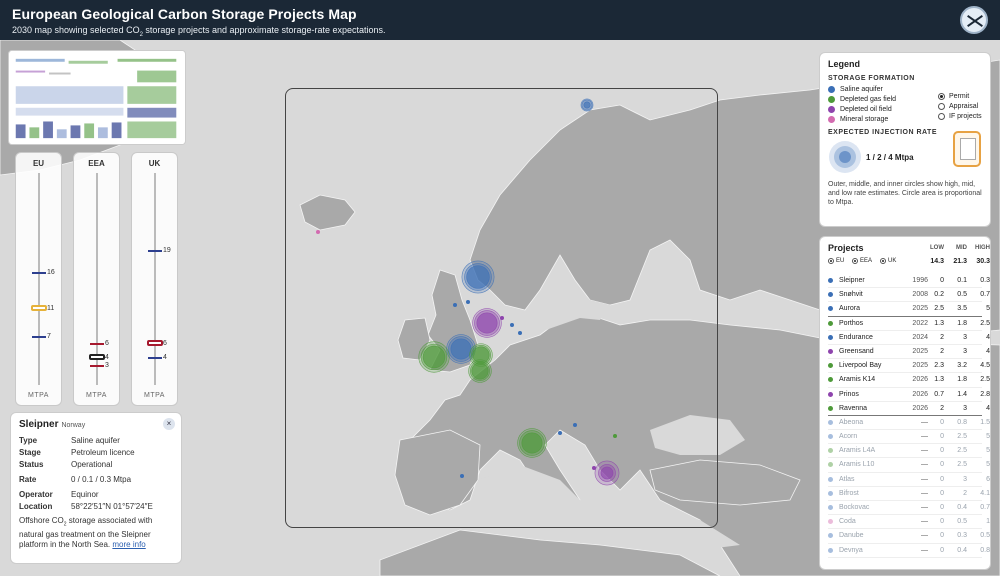 Image resolution: width=1000 pixels, height=576 pixels. Describe the element at coordinates (844, 64) in the screenshot. I see `legend-title: Legend` at that location.